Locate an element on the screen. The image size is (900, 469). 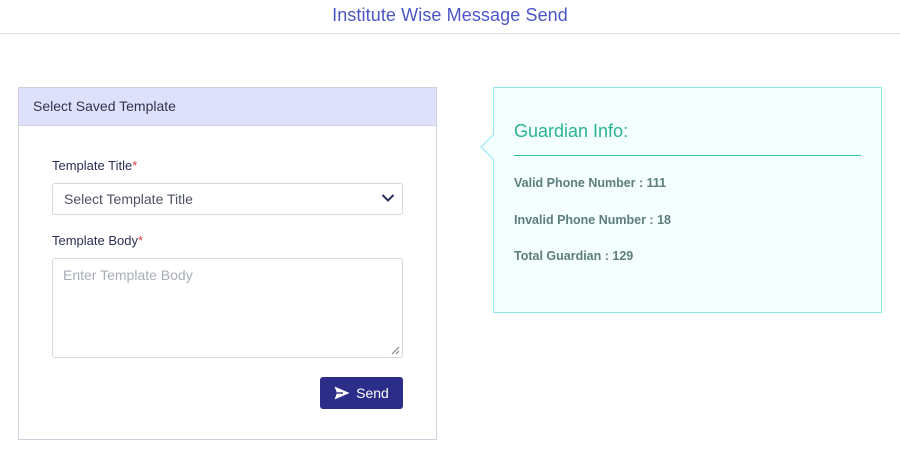
card-pointer is located at coordinates (493, 147).